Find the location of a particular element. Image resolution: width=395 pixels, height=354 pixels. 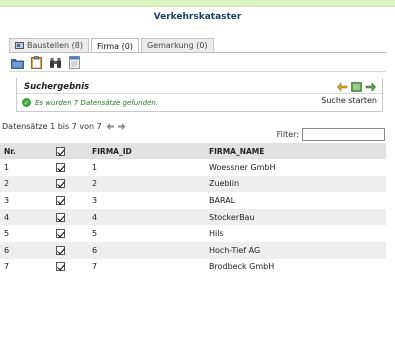

status-message: ✓ Es wurden 7 Datensätze gefunden. is located at coordinates (90, 102).